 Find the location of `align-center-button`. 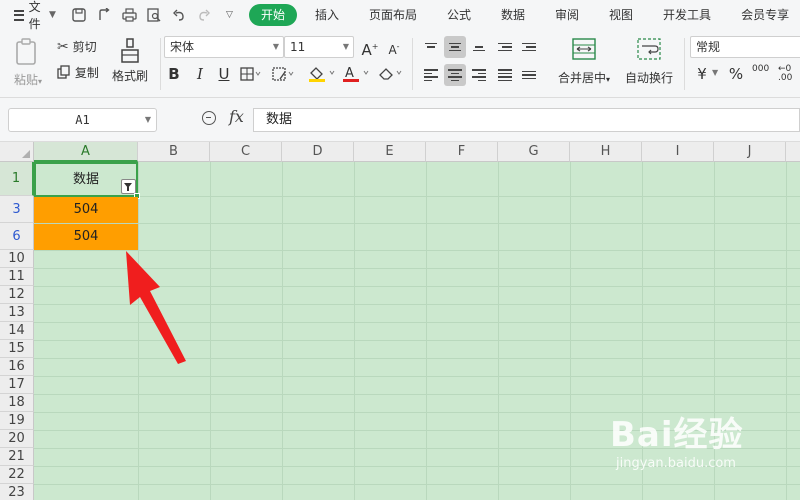

align-center-button is located at coordinates (455, 75).